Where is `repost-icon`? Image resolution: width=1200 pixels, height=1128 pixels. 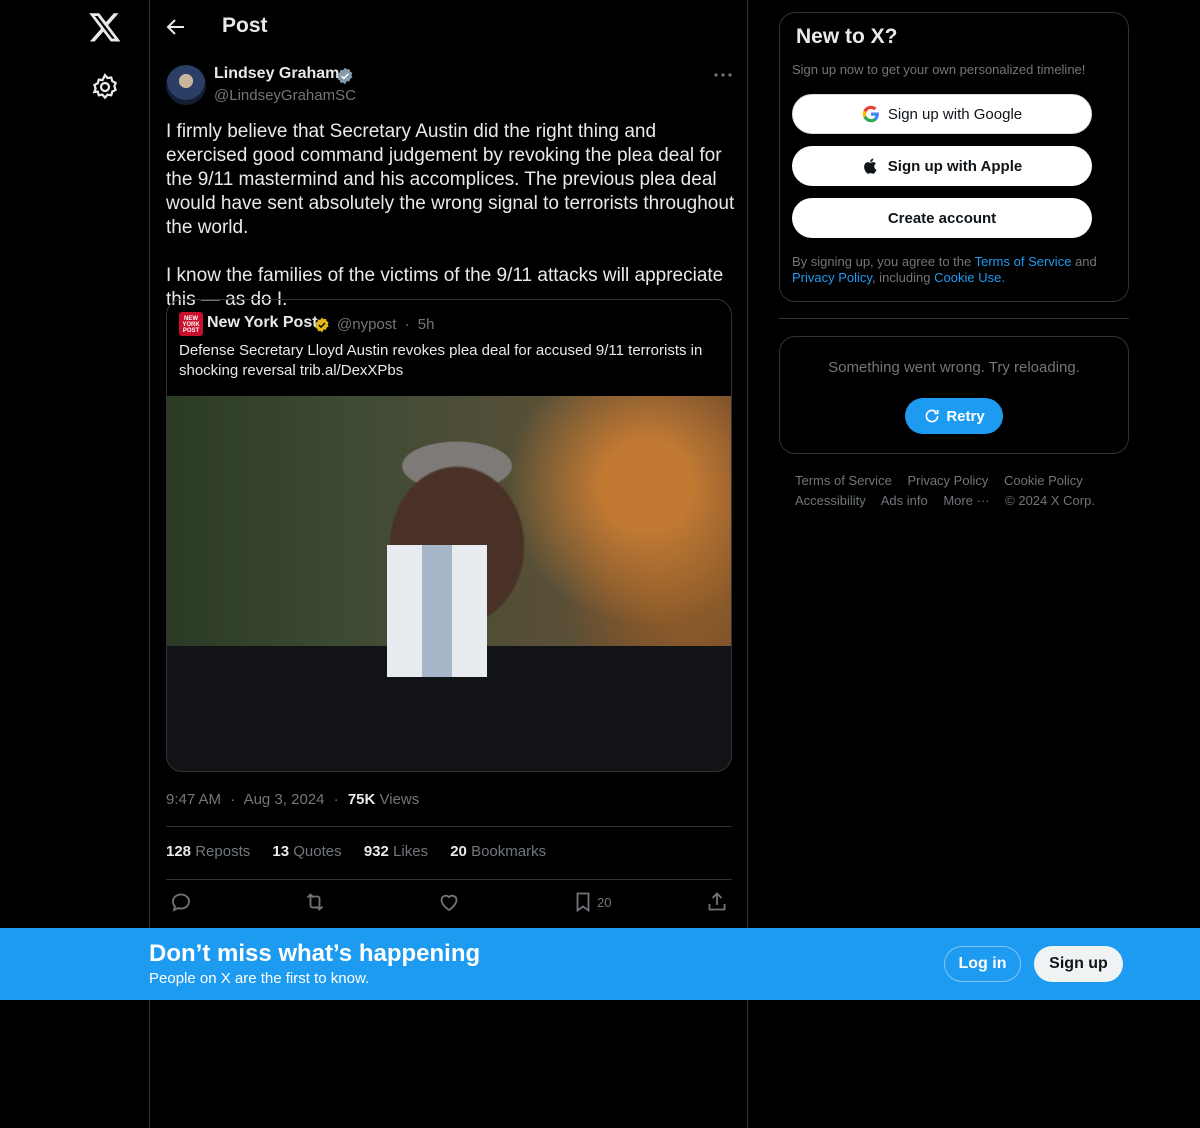
repost-icon is located at coordinates (316, 903).